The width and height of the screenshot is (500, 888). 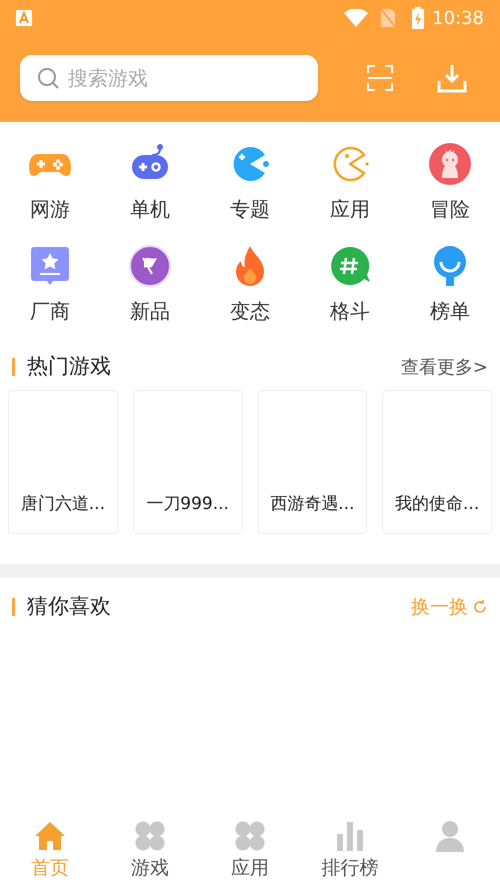 What do you see at coordinates (250, 182) in the screenshot?
I see `category-item: 专题` at bounding box center [250, 182].